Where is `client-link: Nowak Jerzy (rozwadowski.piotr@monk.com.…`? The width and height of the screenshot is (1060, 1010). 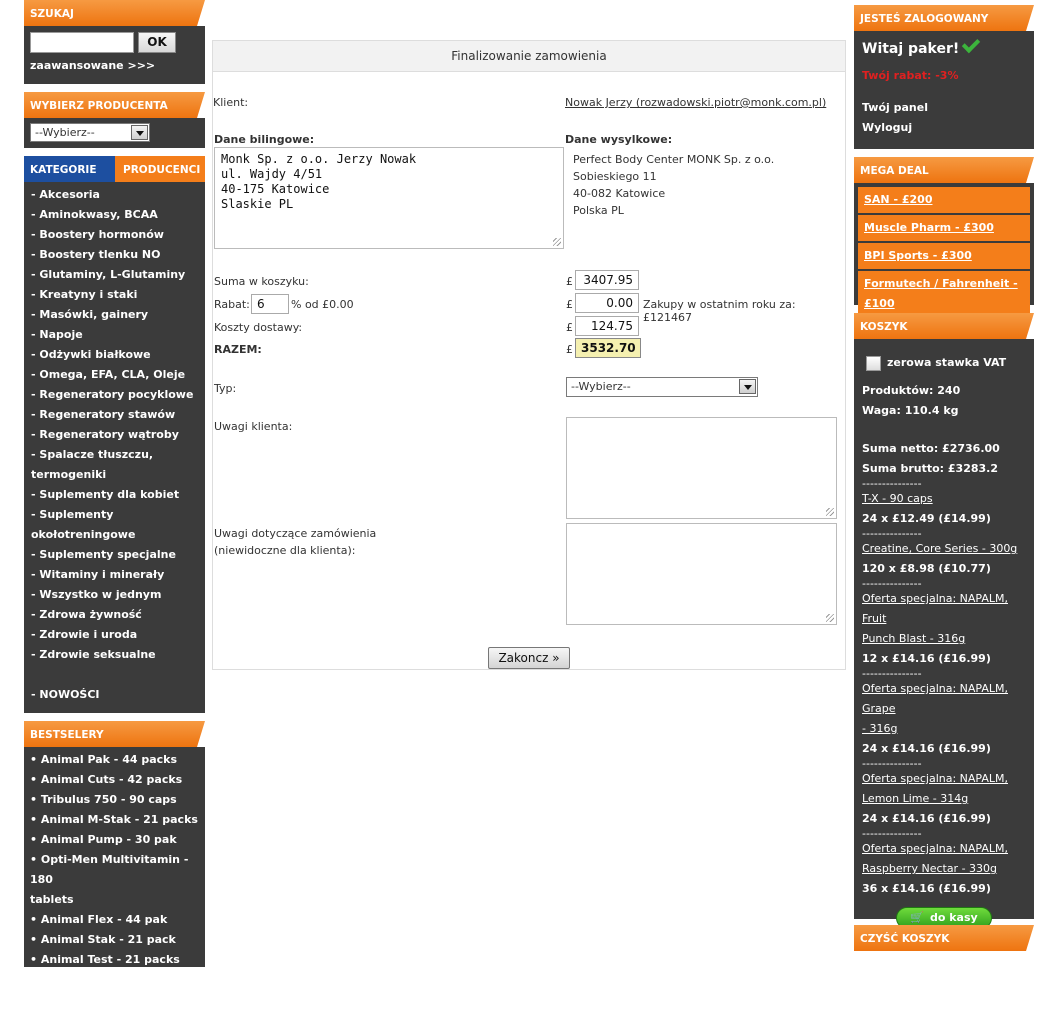
client-link: Nowak Jerzy (rozwadowski.piotr@monk.com.… is located at coordinates (695, 102).